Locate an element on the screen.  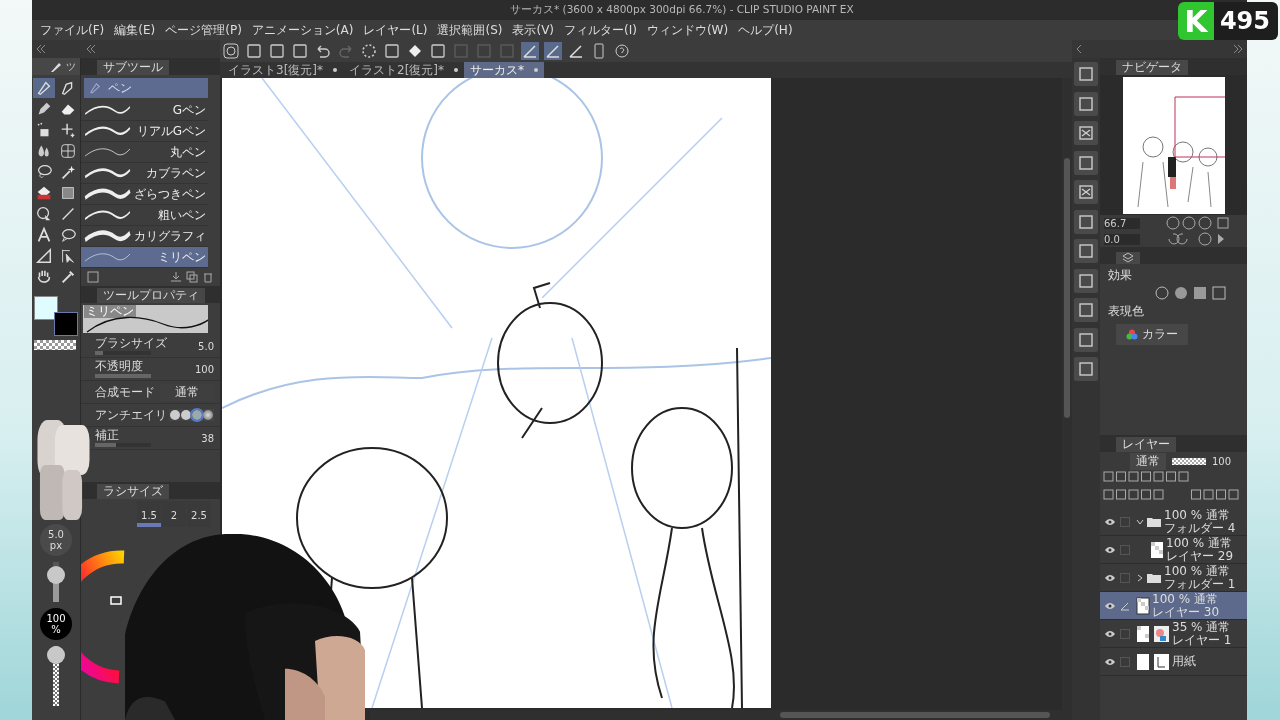
chevron-icon is located at coordinates (1079, 49).